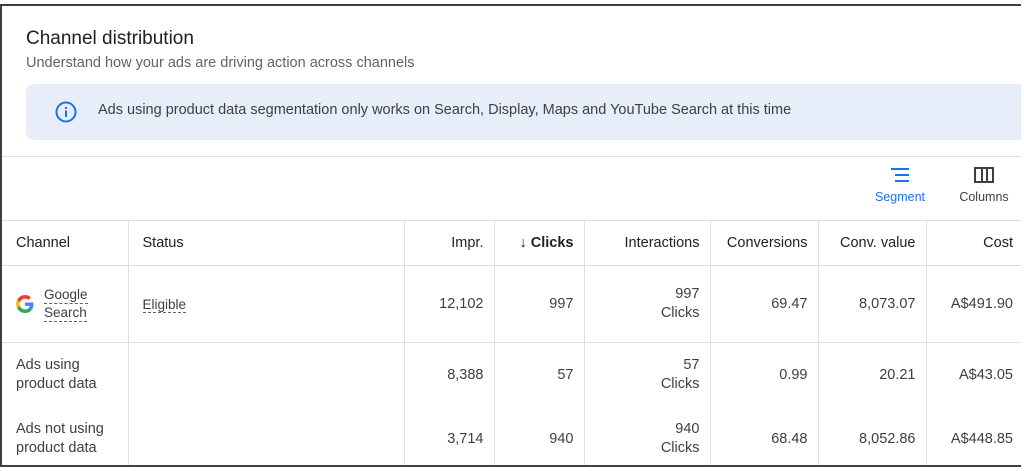 This screenshot has height=471, width=1024. What do you see at coordinates (973, 243) in the screenshot?
I see `column-header-cost: Cost` at bounding box center [973, 243].